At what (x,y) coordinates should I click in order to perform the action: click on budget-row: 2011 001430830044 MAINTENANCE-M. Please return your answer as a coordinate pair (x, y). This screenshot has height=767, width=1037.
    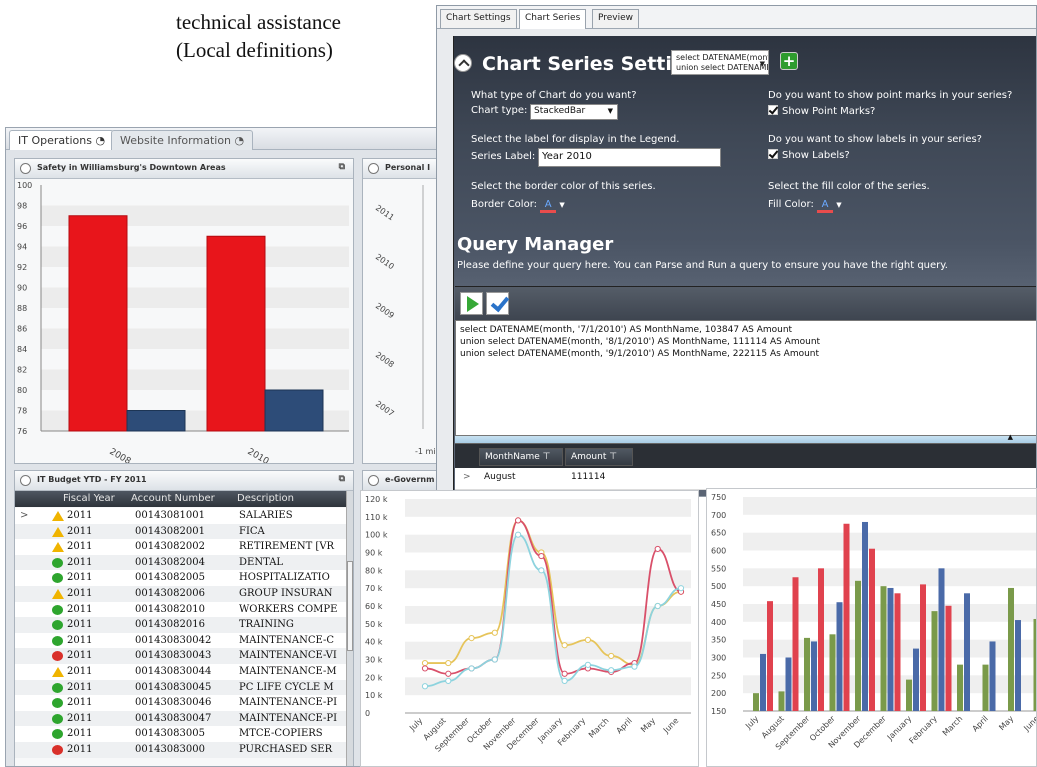
    Looking at the image, I should click on (184, 672).